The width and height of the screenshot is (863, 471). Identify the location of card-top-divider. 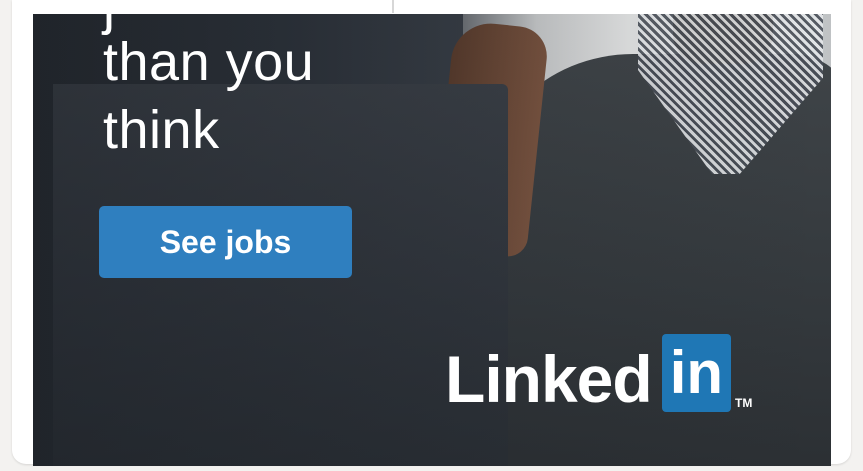
(393, 6).